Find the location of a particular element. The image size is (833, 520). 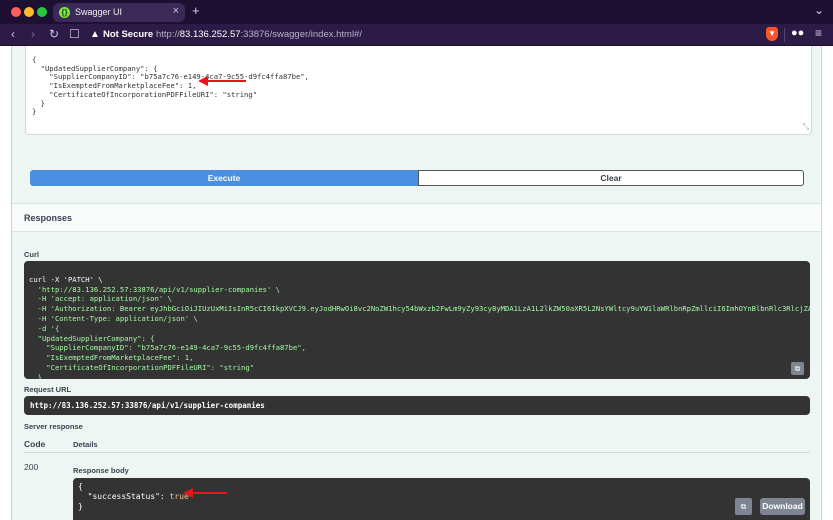

request-url-label: Request URL is located at coordinates (48, 389).